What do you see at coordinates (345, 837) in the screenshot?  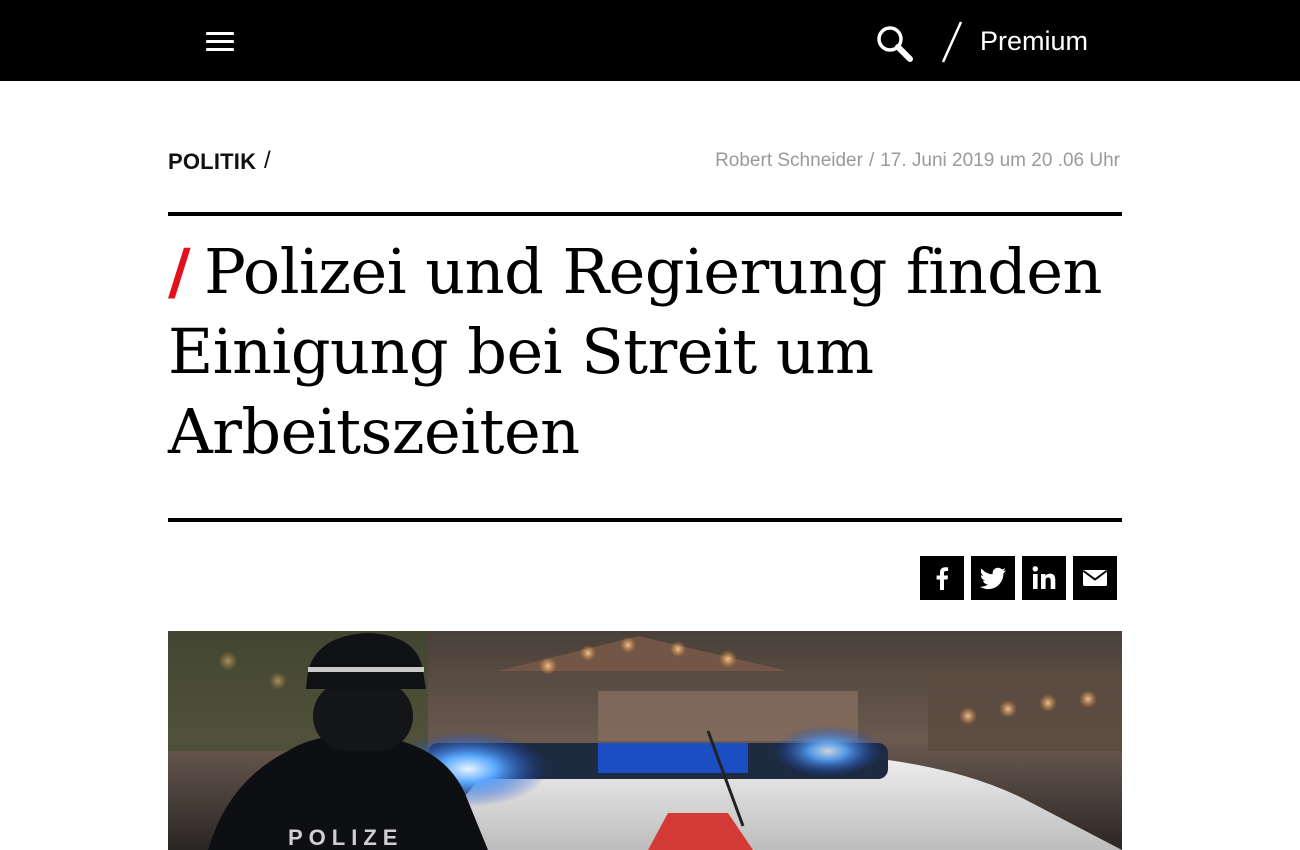 I see `svg-text: POLIZE` at bounding box center [345, 837].